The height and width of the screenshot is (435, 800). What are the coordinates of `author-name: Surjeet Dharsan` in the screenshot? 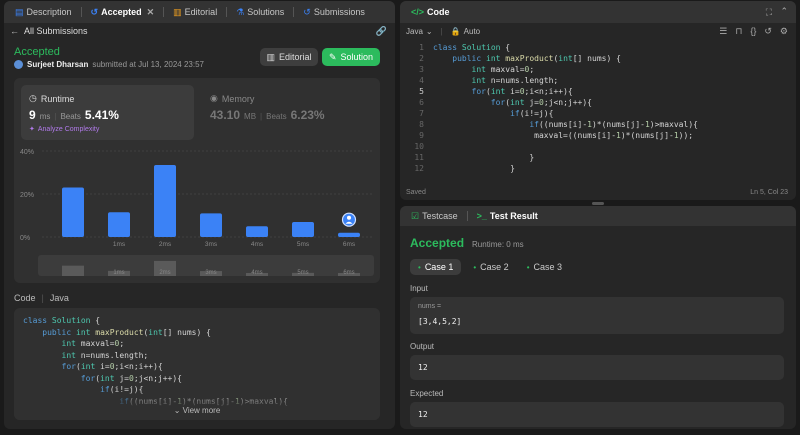 It's located at (57, 64).